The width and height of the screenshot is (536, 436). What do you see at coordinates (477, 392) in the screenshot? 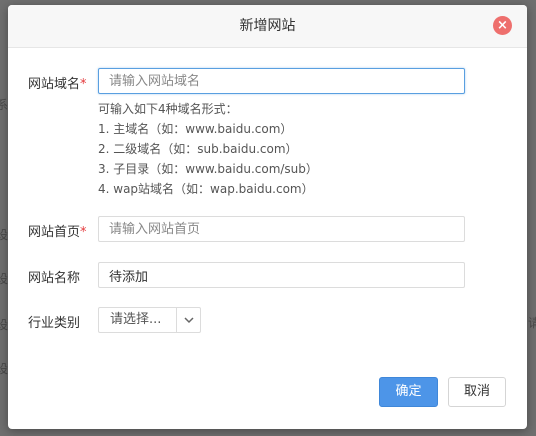
I see `cancel-button: 取消` at bounding box center [477, 392].